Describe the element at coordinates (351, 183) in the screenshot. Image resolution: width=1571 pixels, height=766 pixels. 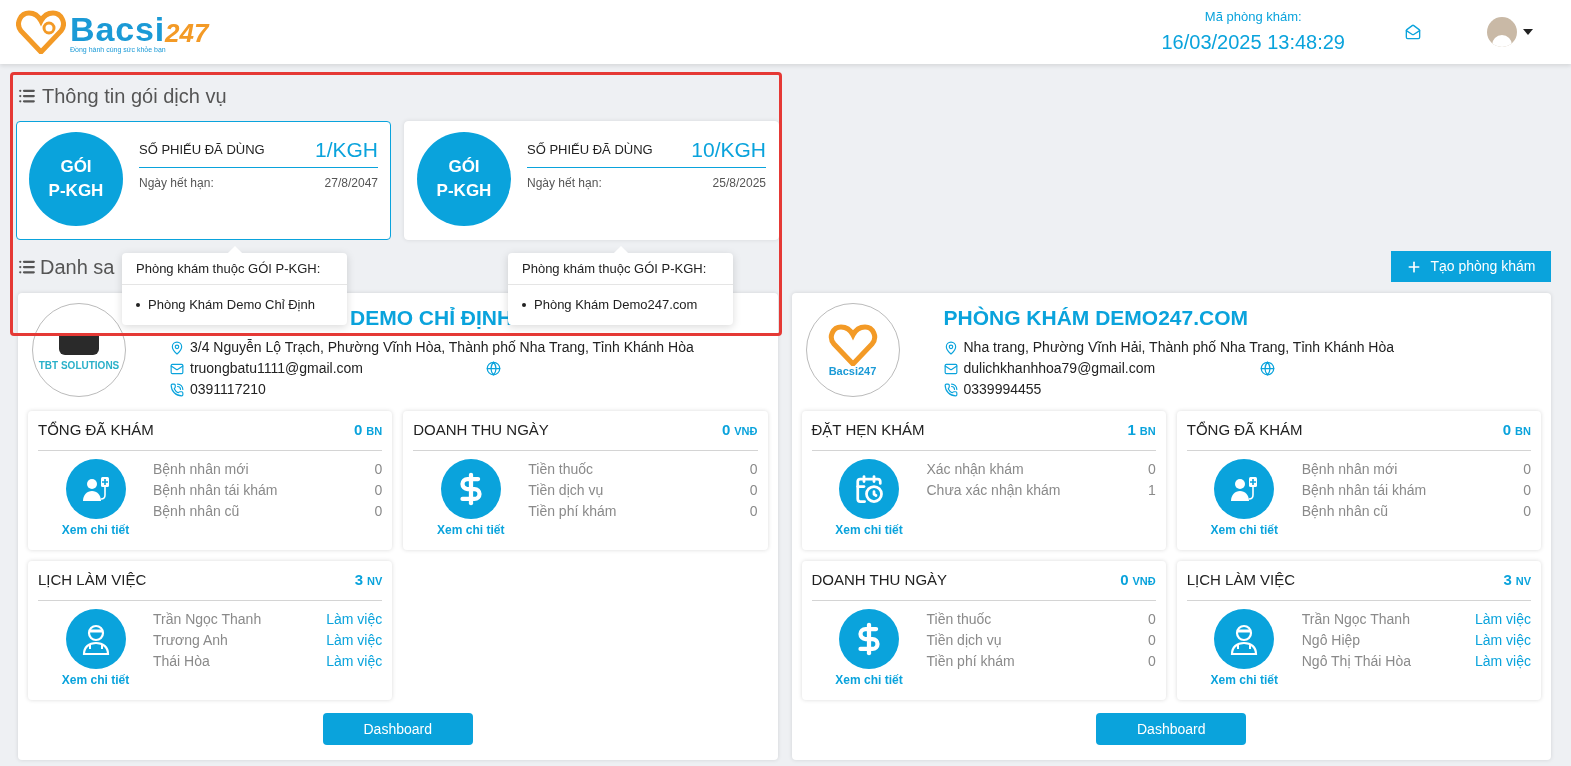
I see `expiry-date: 27/8/2047` at that location.